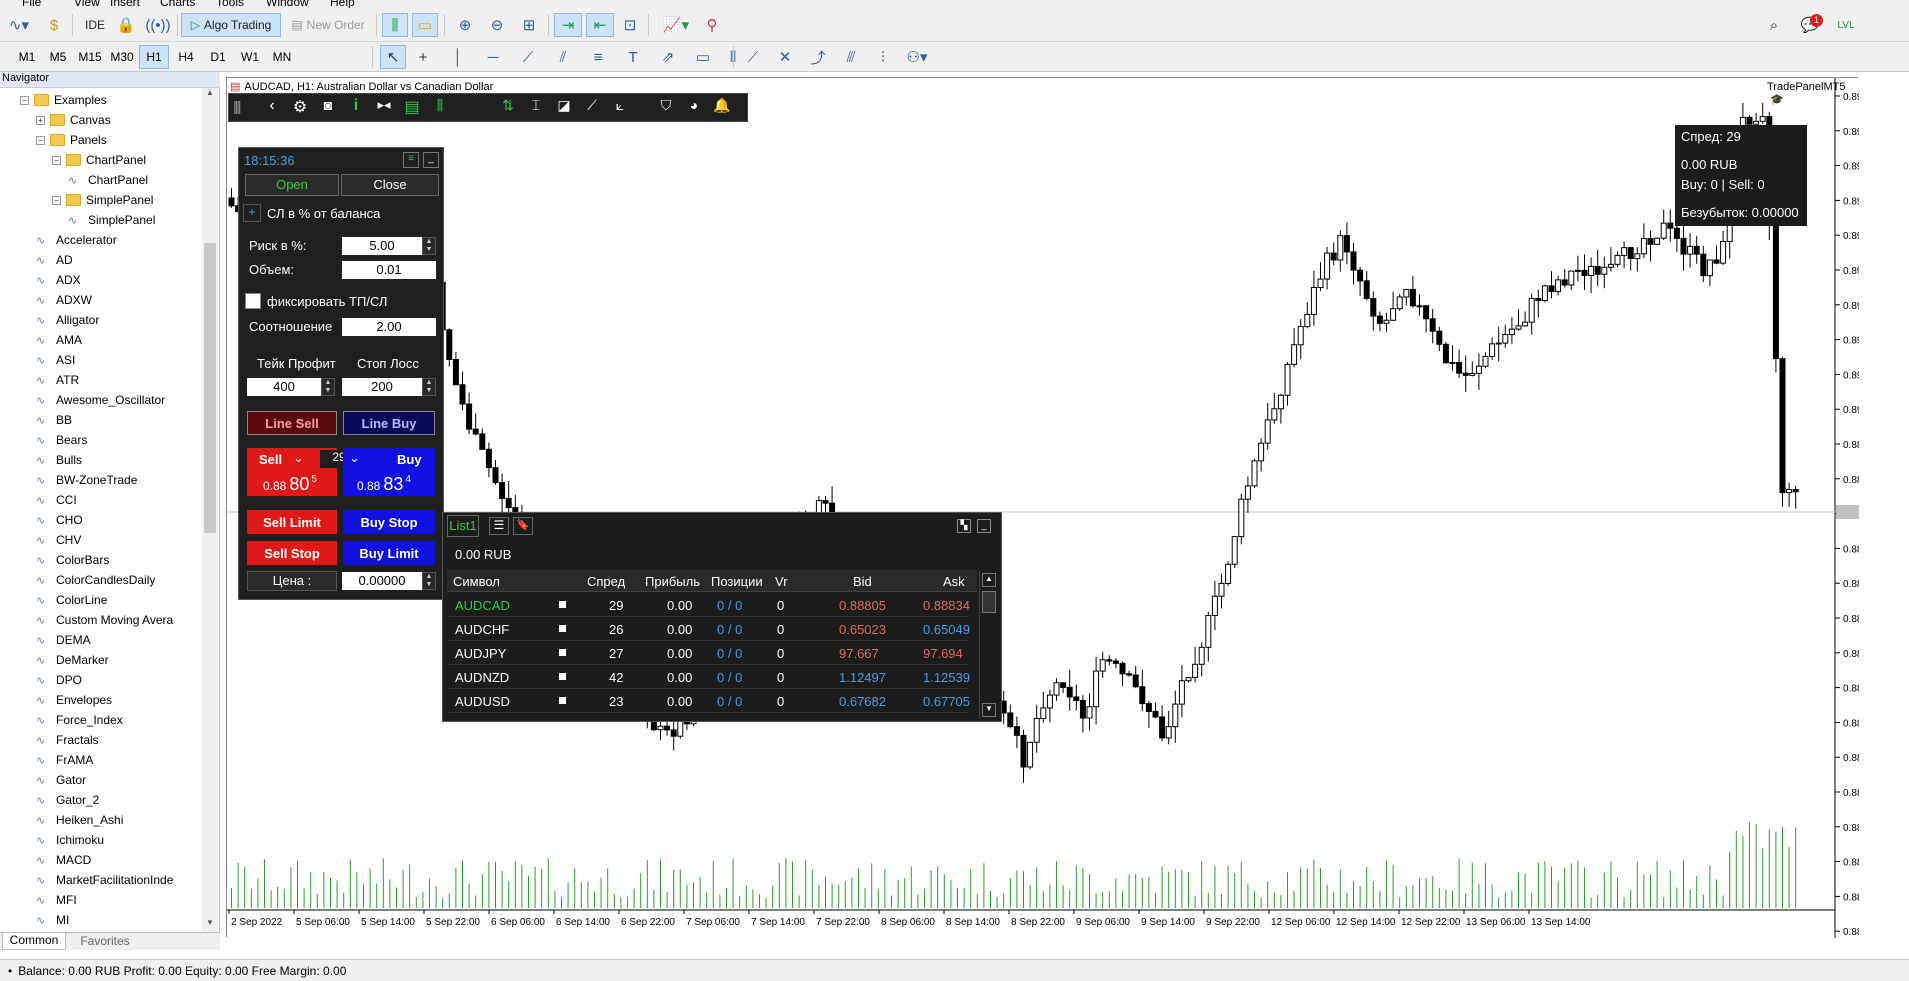 The image size is (1909, 981). What do you see at coordinates (781, 581) in the screenshot?
I see `col-vr: Vr` at bounding box center [781, 581].